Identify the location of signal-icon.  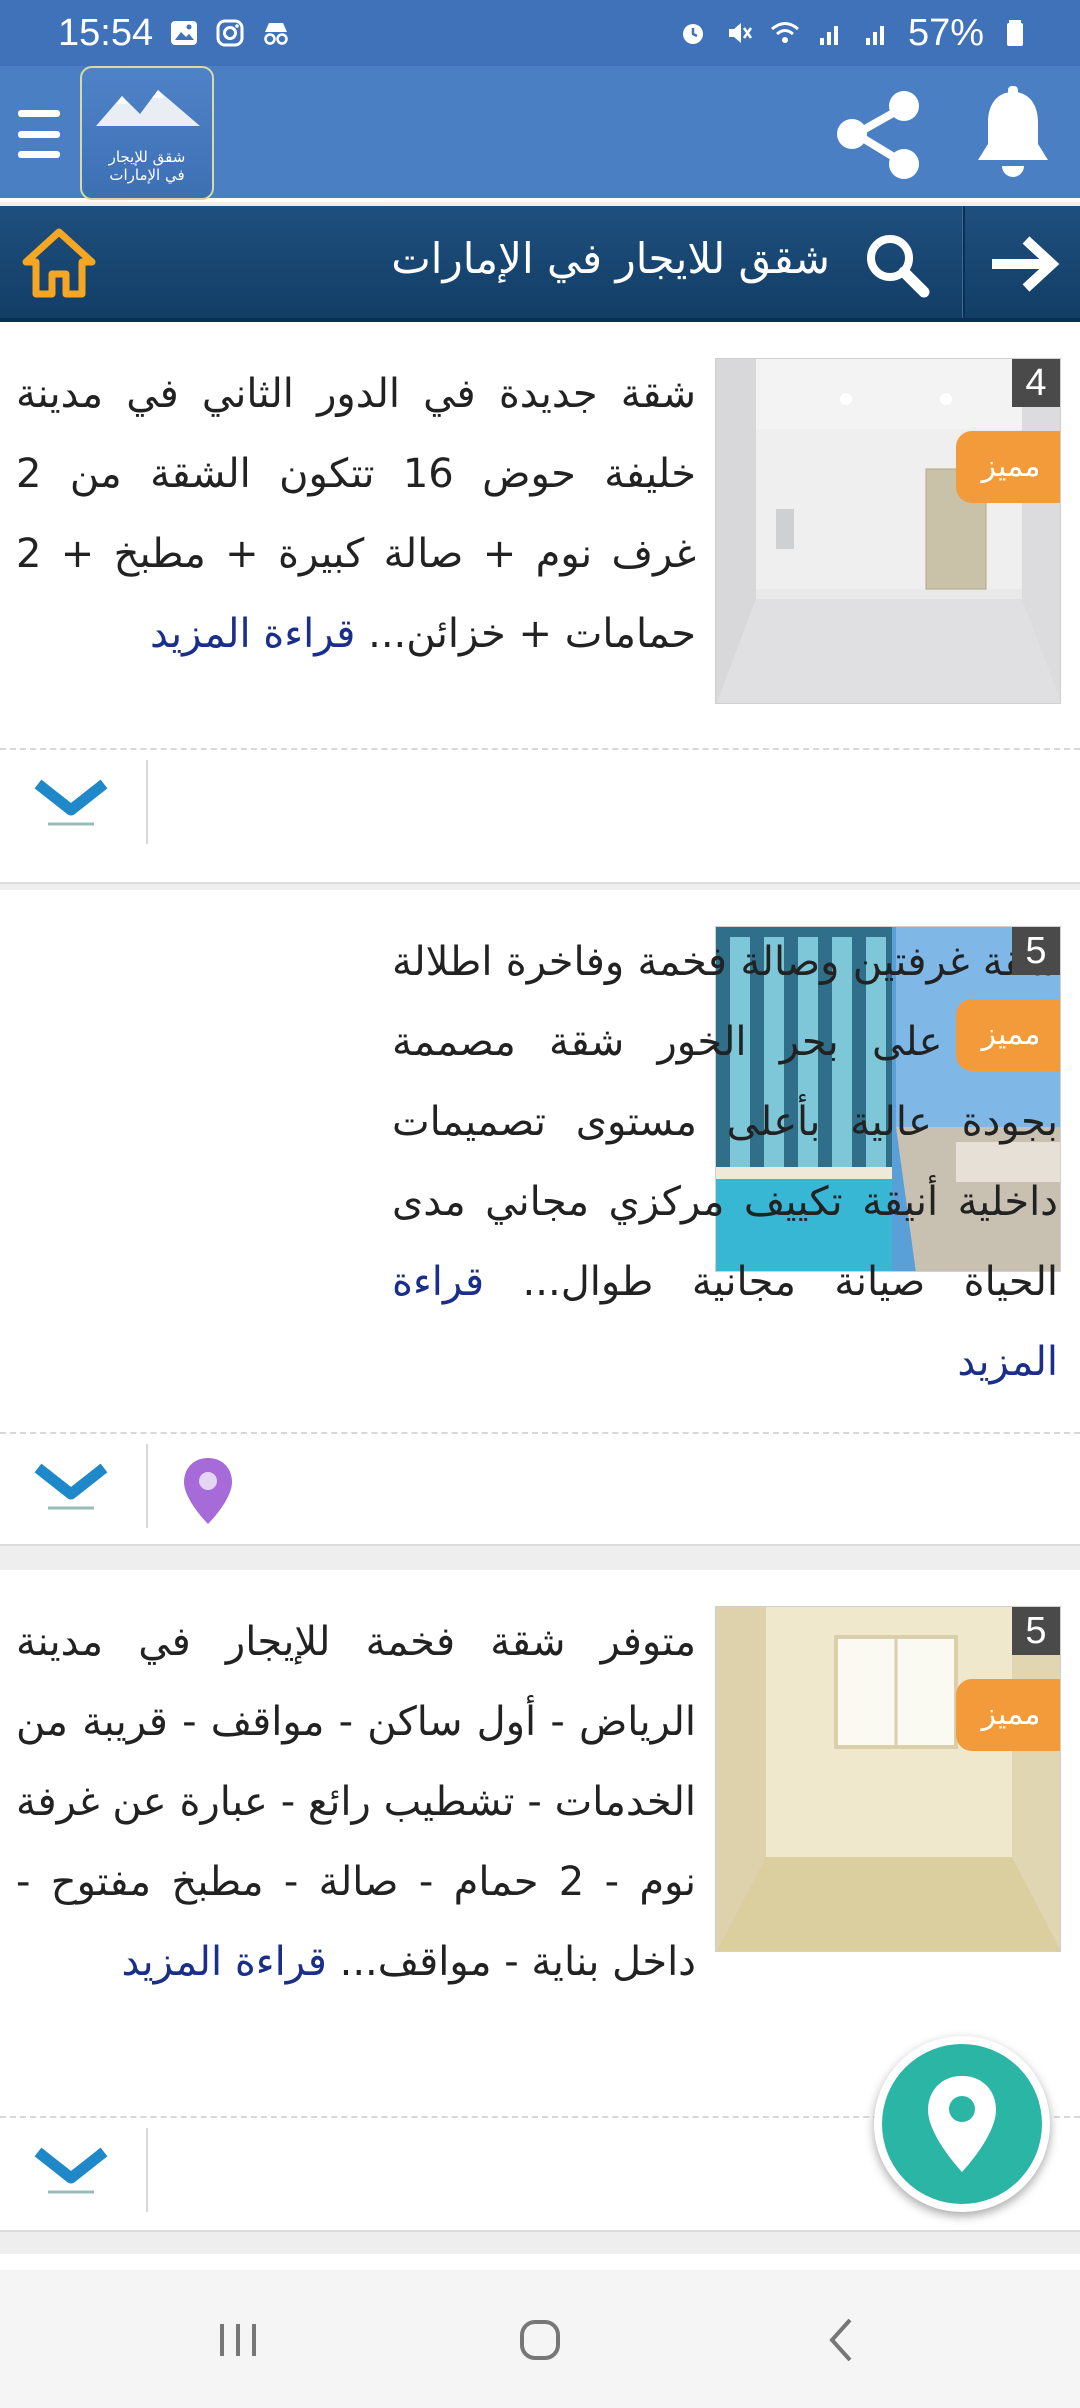
(828, 35).